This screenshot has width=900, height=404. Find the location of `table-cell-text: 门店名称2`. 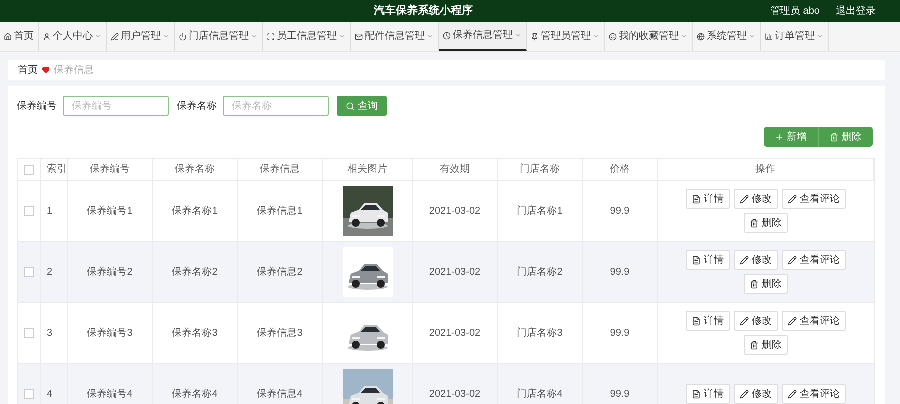

table-cell-text: 门店名称2 is located at coordinates (540, 273).